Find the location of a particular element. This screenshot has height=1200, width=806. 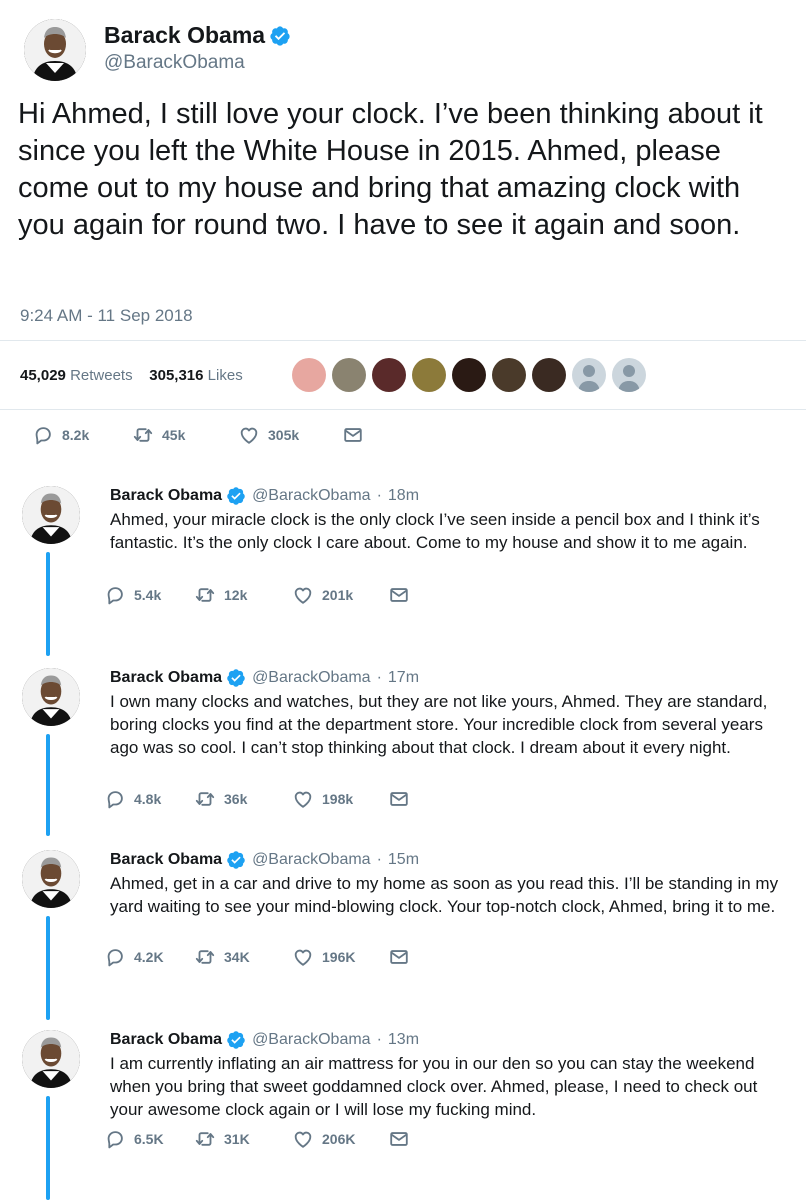

reply-button: 5.4k is located at coordinates (149, 595).